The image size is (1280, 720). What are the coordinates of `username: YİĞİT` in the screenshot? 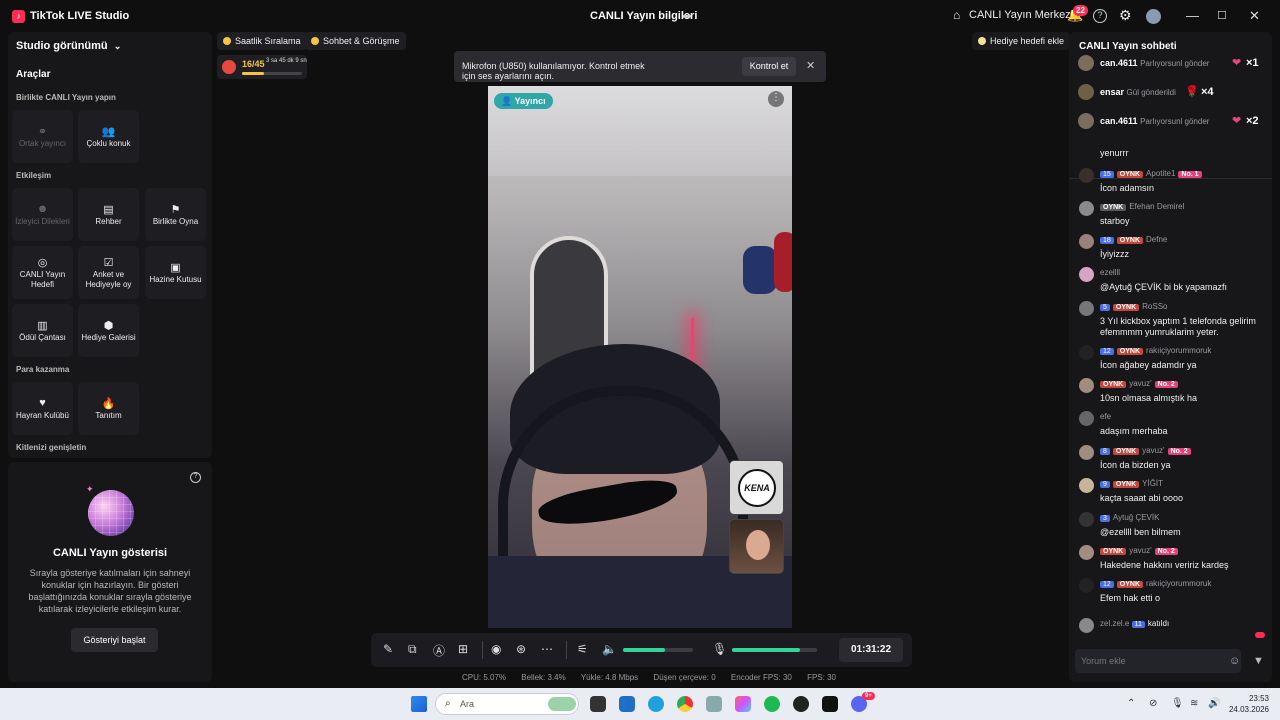 It's located at (1152, 483).